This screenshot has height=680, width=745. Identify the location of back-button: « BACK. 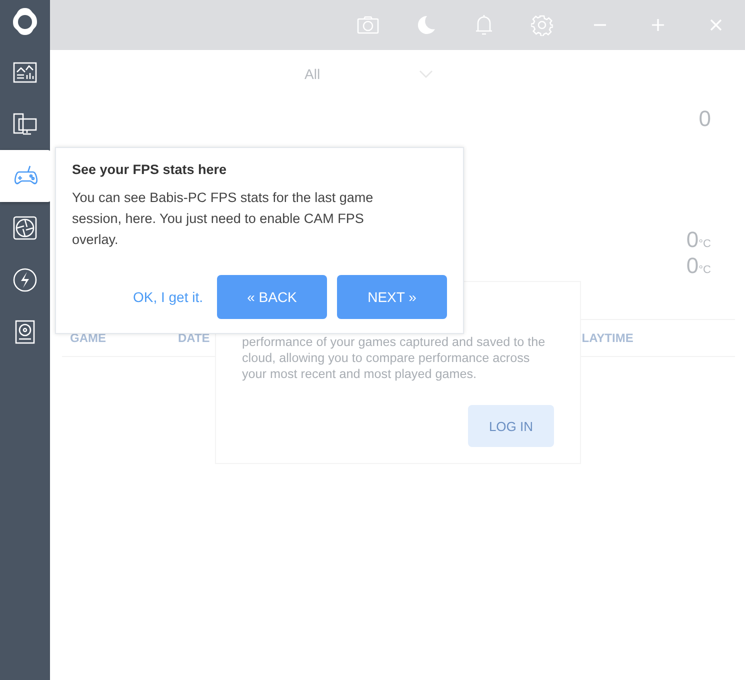
(272, 297).